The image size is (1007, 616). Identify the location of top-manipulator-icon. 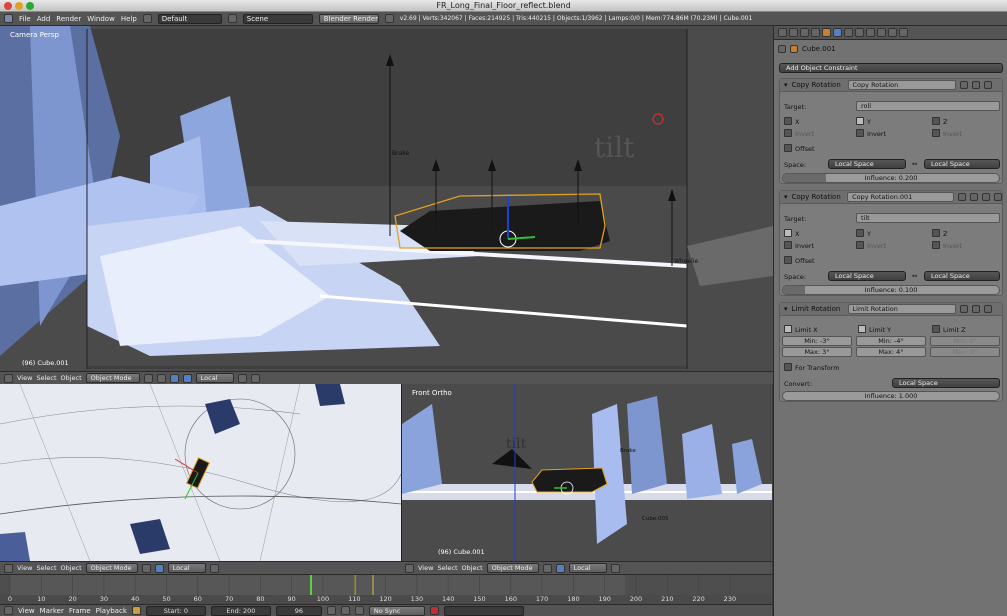
(159, 568).